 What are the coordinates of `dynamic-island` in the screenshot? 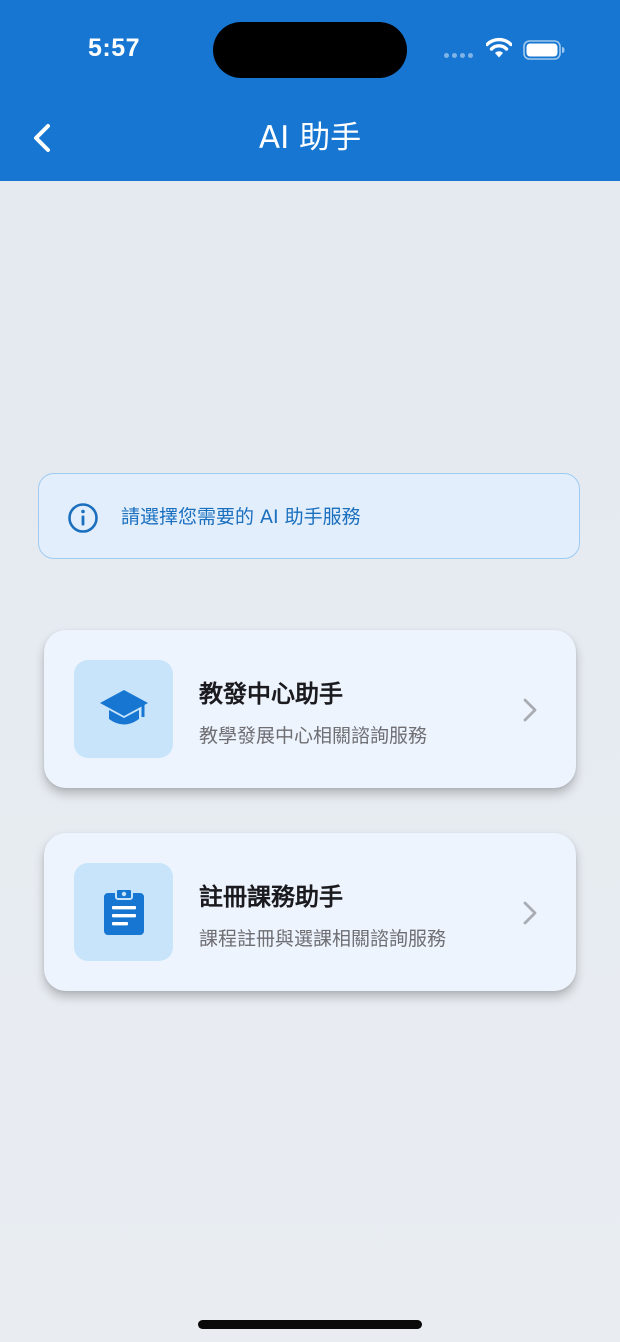 It's located at (310, 50).